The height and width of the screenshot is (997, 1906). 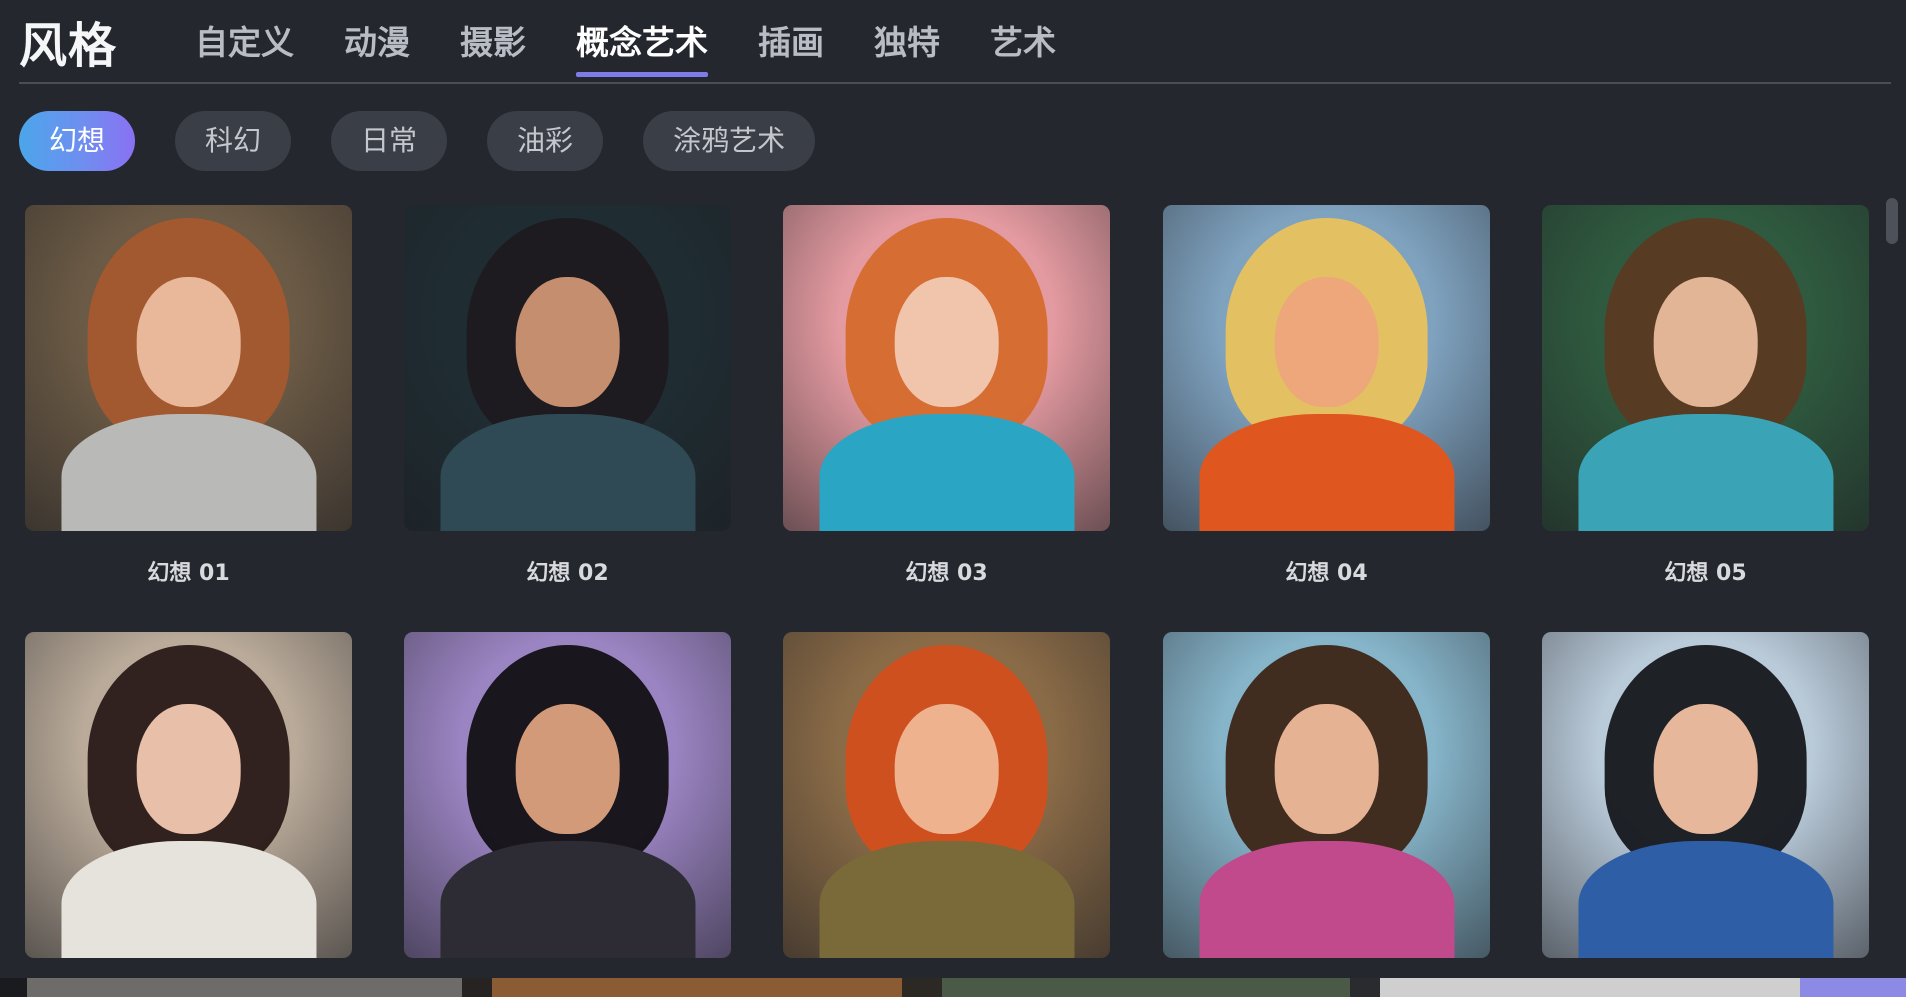 I want to click on style-card: 幻想 05, so click(x=1705, y=396).